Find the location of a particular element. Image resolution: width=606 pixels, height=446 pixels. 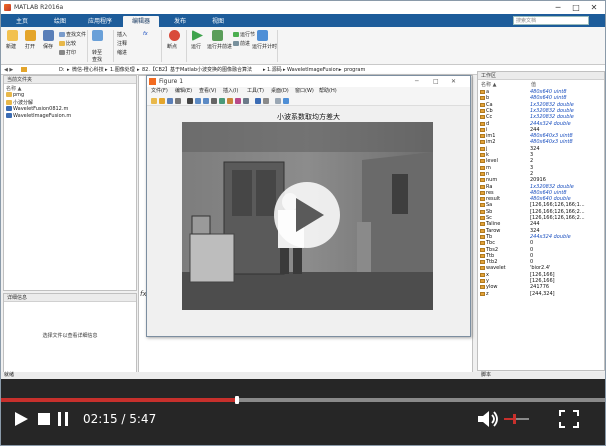

tab-apps: 应用程序 is located at coordinates (100, 21).